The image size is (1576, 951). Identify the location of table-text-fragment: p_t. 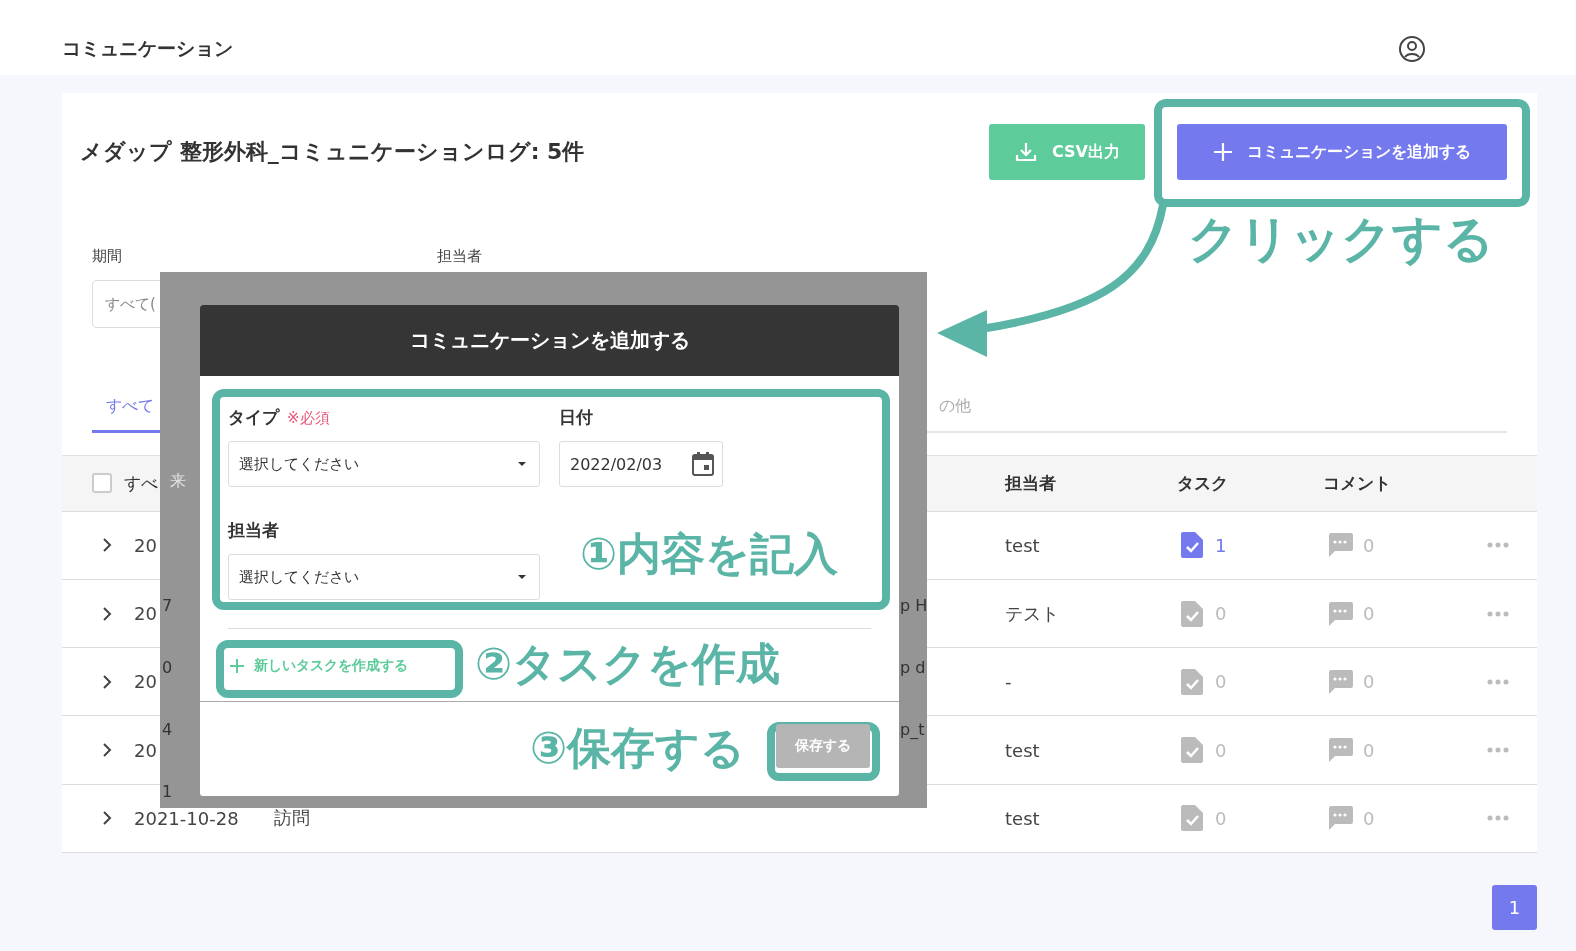
(912, 729).